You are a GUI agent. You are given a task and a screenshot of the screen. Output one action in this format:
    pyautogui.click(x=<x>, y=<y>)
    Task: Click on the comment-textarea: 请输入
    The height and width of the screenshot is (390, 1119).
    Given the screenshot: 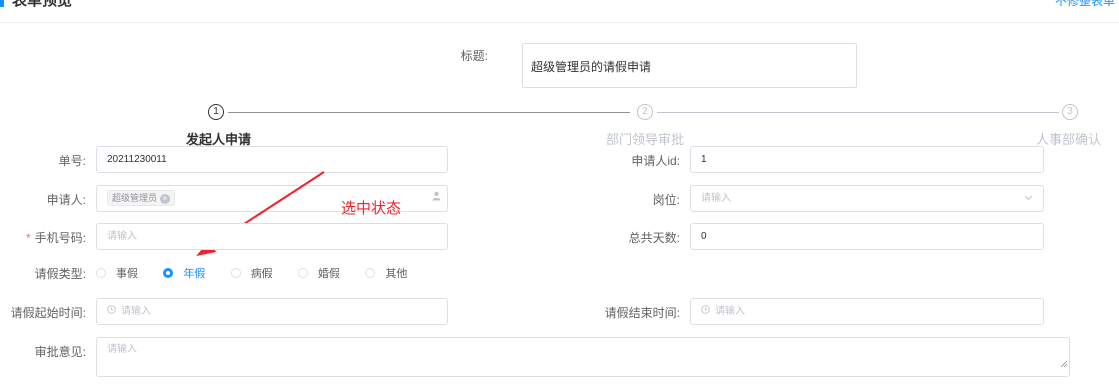 What is the action you would take?
    pyautogui.click(x=583, y=357)
    